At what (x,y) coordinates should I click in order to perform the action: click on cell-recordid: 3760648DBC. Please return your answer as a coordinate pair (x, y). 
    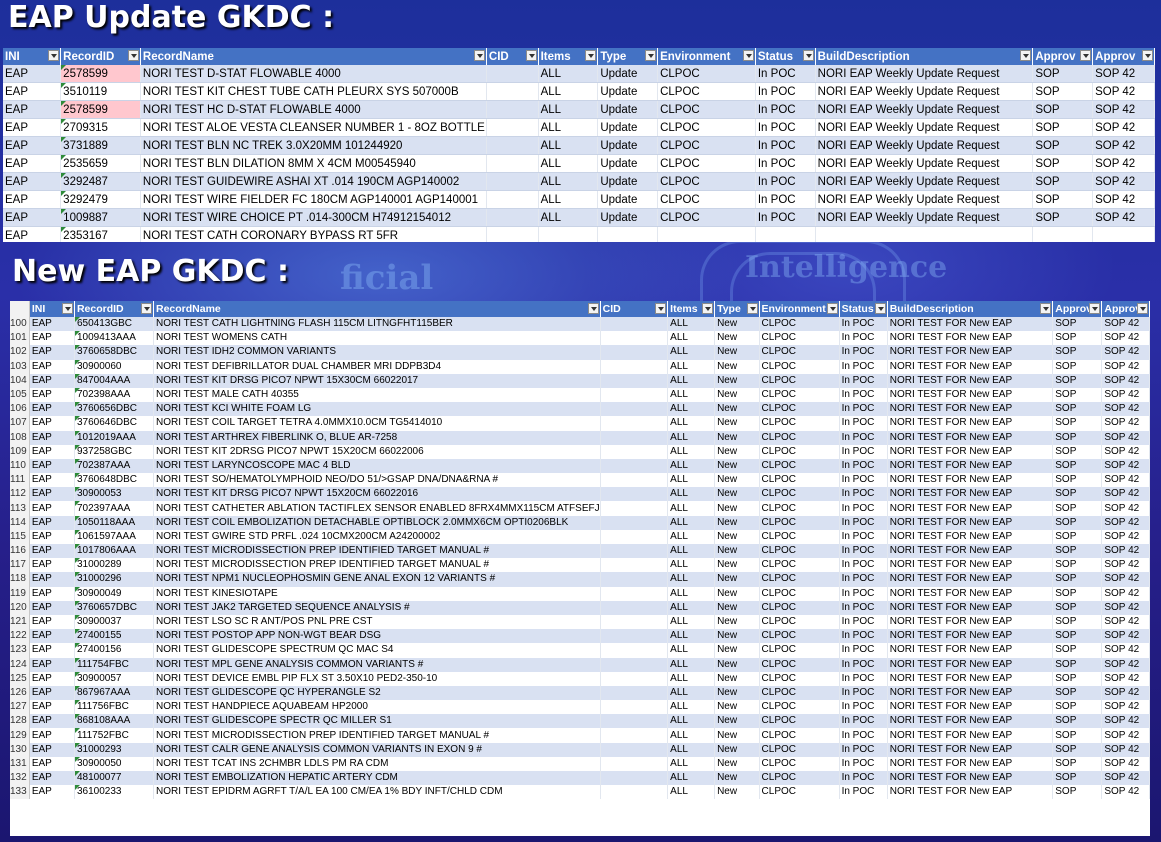
    Looking at the image, I should click on (114, 480).